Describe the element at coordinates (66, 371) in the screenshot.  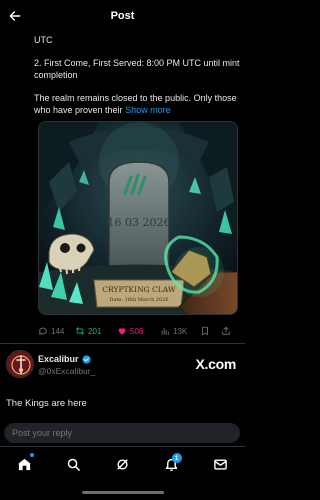
I see `reply-author-handle: @0xExcalibur_` at that location.